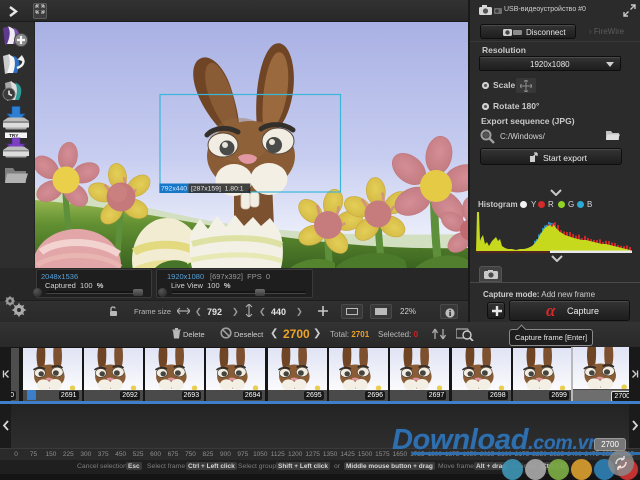  What do you see at coordinates (174, 189) in the screenshot?
I see `svg-text: 792x440` at bounding box center [174, 189].